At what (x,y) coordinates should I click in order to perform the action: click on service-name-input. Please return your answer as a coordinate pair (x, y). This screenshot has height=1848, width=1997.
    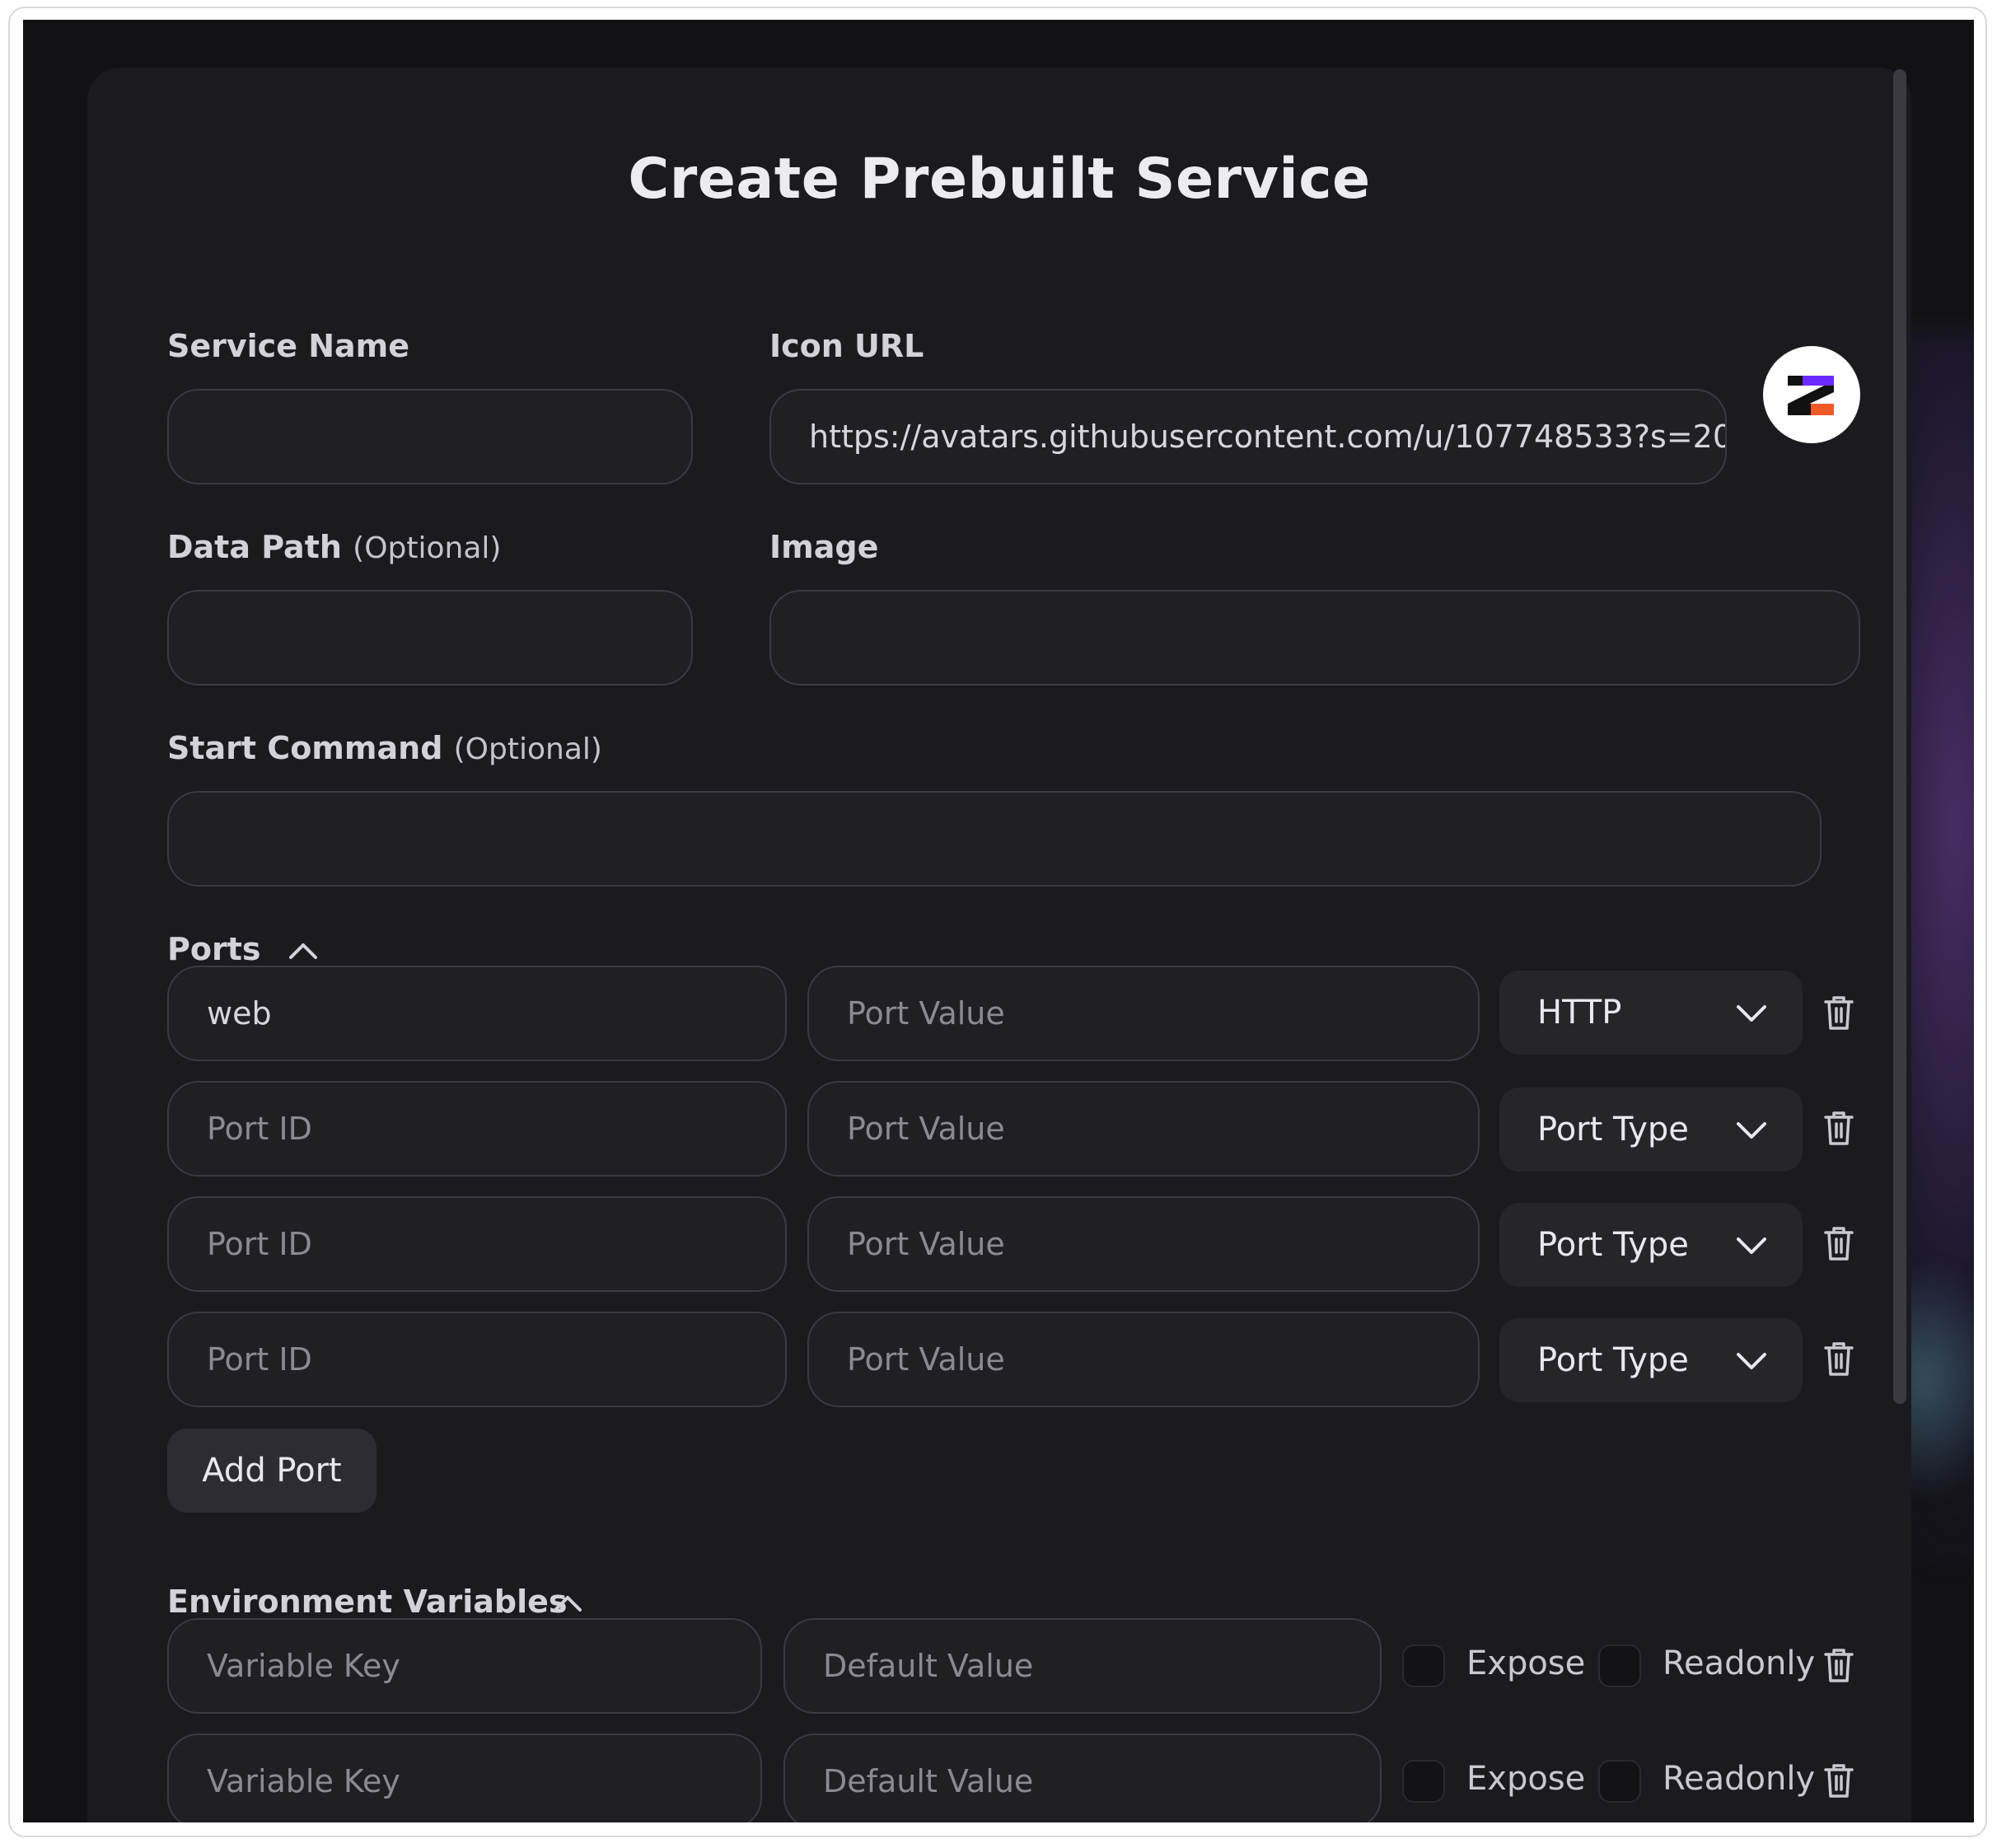
    Looking at the image, I should click on (430, 437).